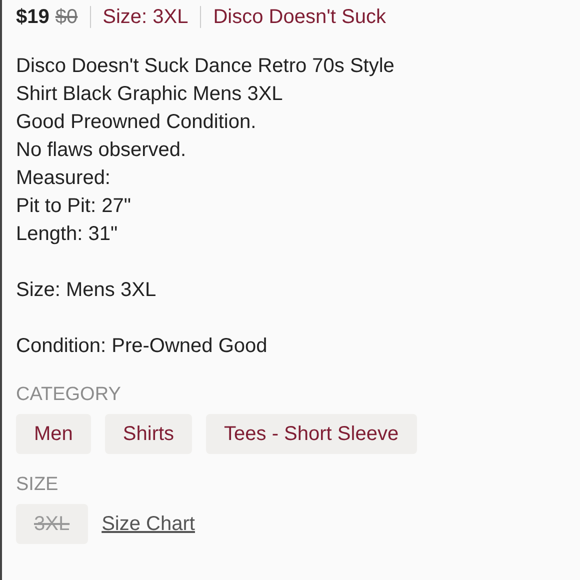 This screenshot has height=580, width=580. What do you see at coordinates (53, 434) in the screenshot?
I see `category-chip: Men` at bounding box center [53, 434].